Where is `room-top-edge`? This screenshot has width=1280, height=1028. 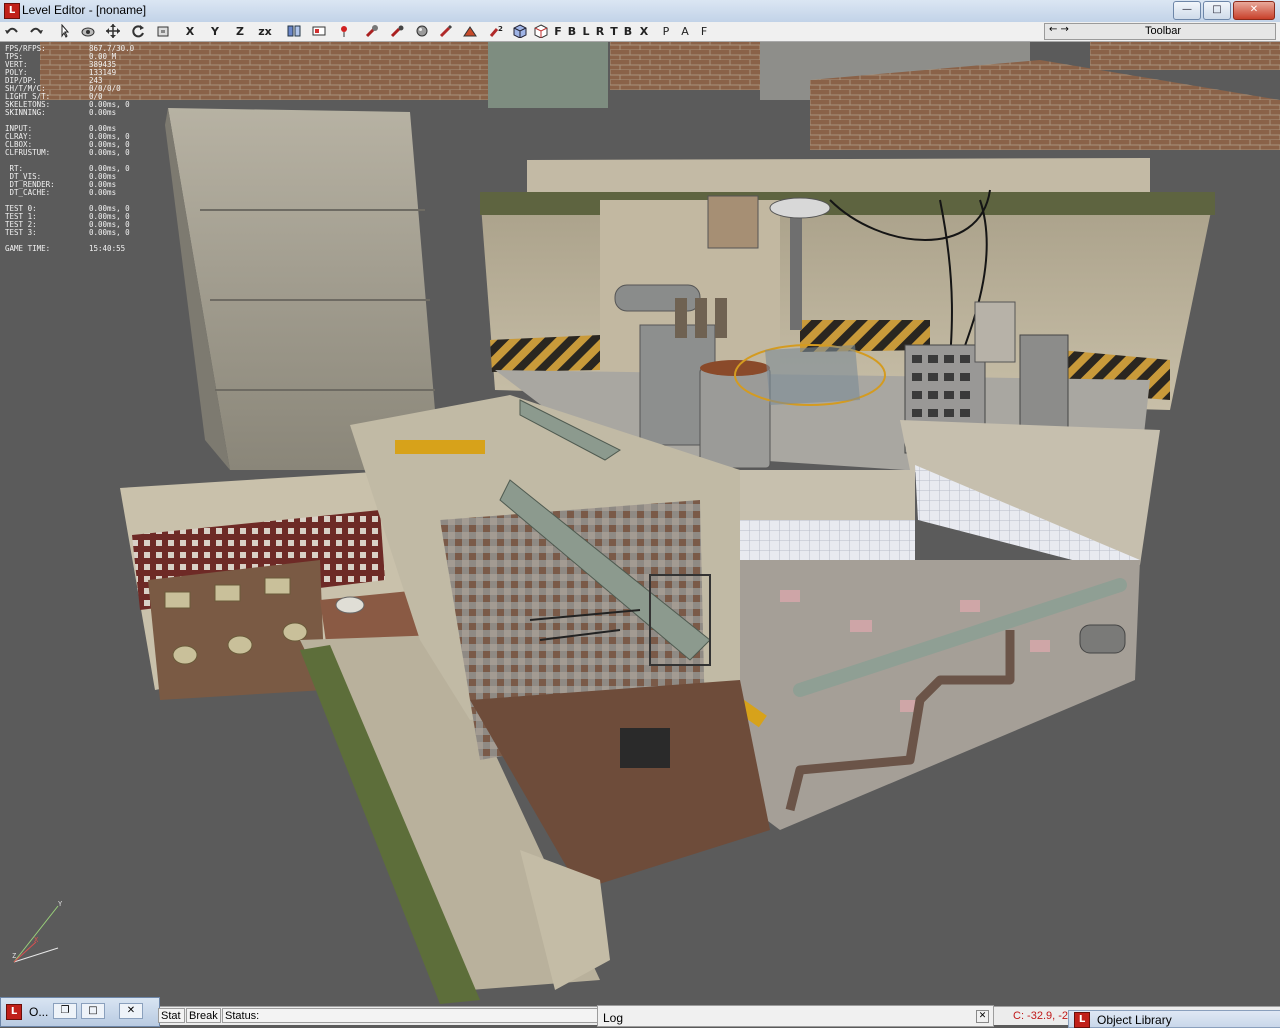
room-top-edge is located at coordinates (838, 176).